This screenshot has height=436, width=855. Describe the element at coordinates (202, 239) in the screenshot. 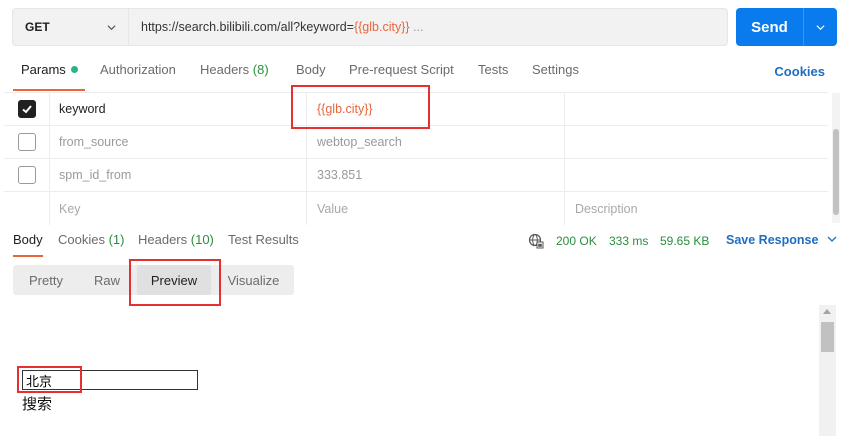

I see `tab-resp-headers-count: (10)` at that location.